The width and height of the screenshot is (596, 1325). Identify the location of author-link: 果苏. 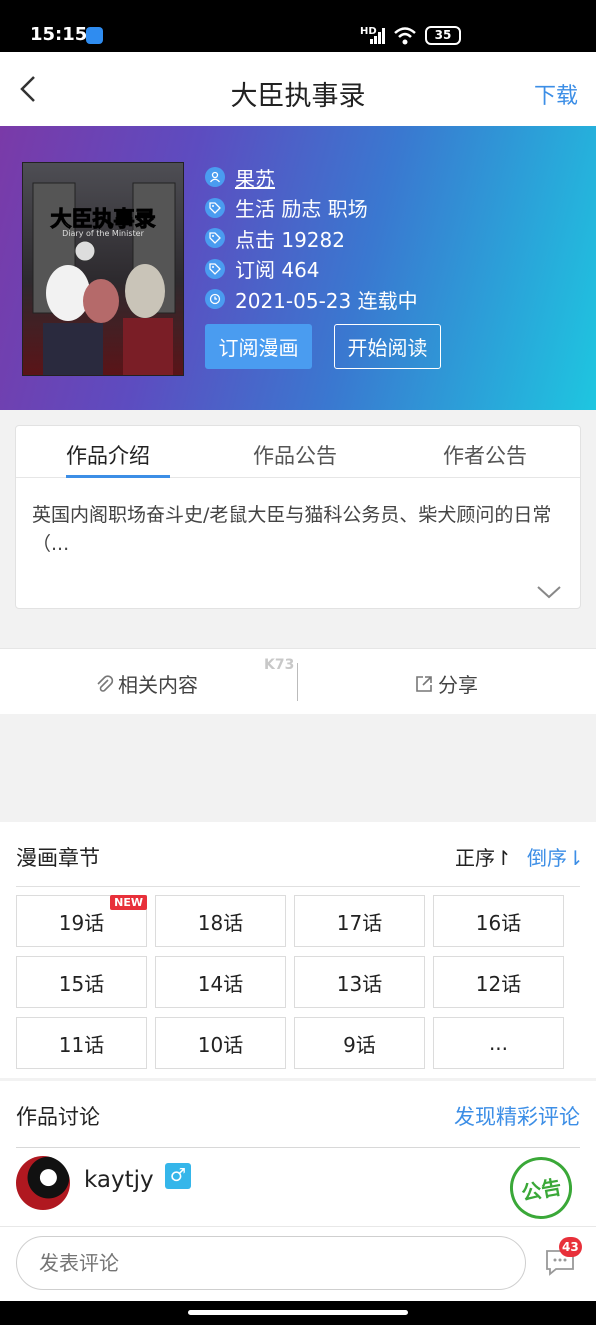
(255, 177).